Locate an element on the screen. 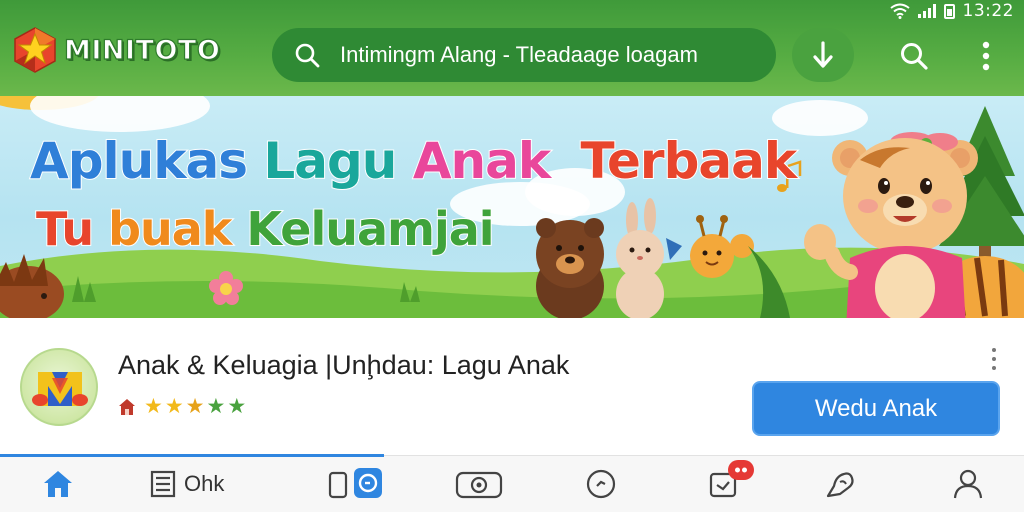  headline-word: buak is located at coordinates (170, 229).